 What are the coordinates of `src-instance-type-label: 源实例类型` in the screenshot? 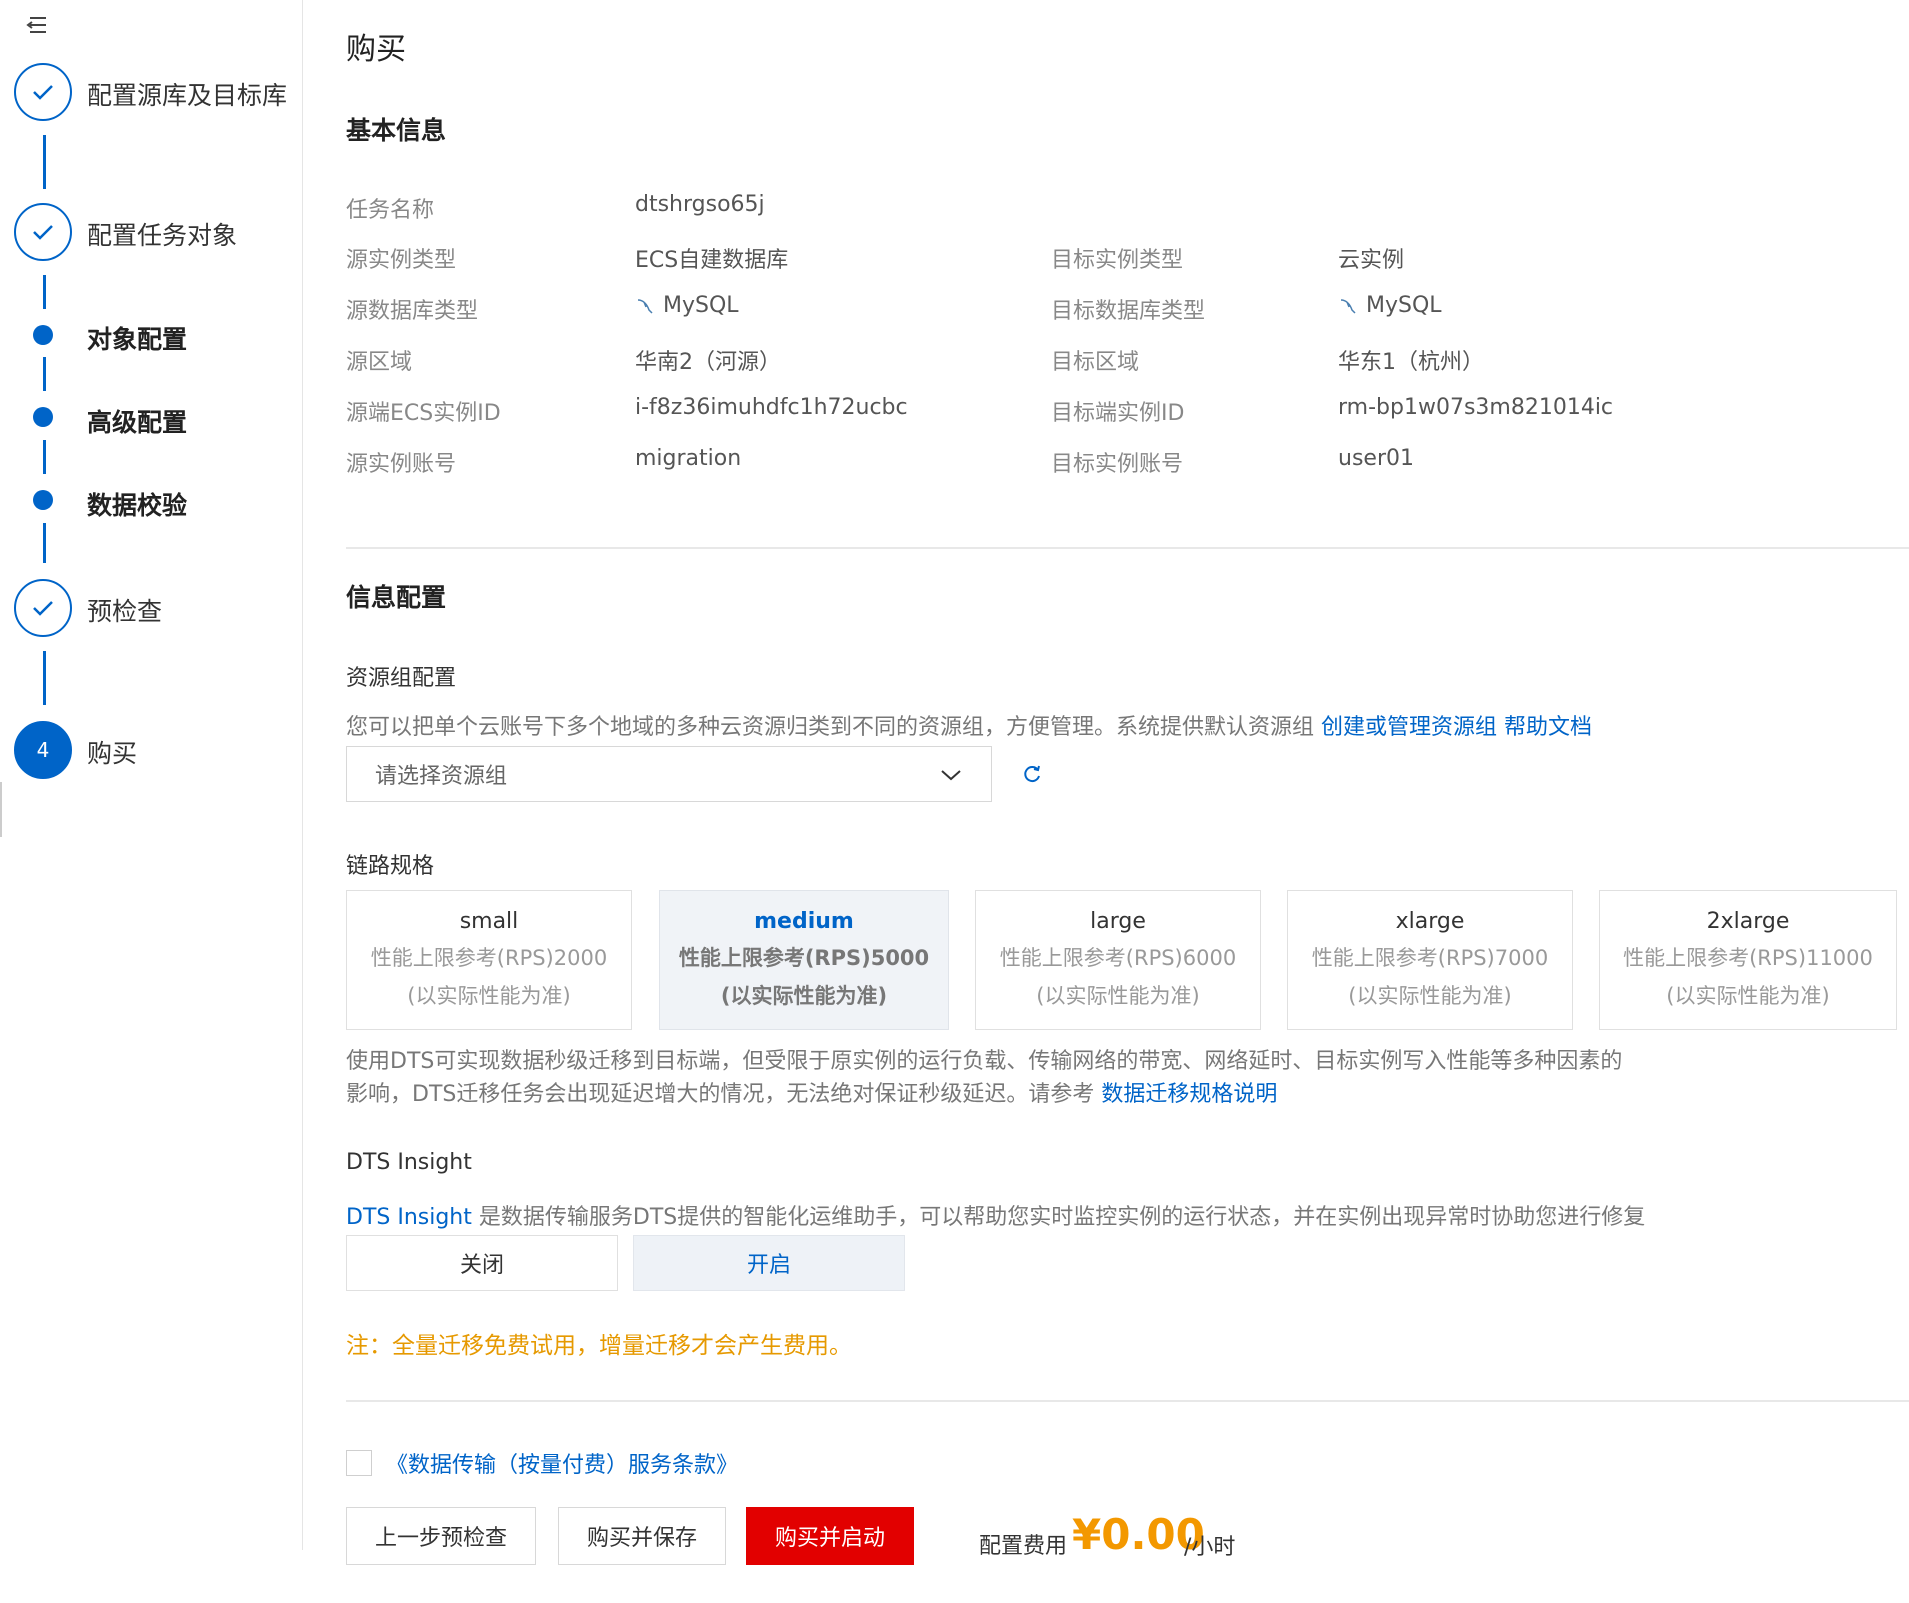 It's located at (401, 260).